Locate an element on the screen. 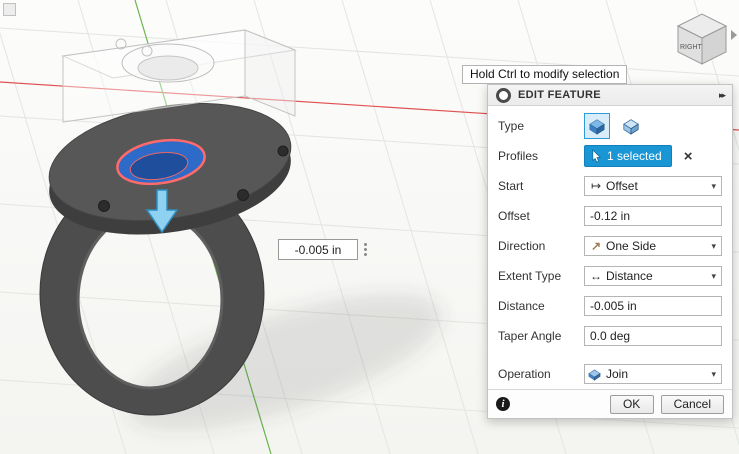 The width and height of the screenshot is (739, 454). type-label: Type is located at coordinates (511, 126).